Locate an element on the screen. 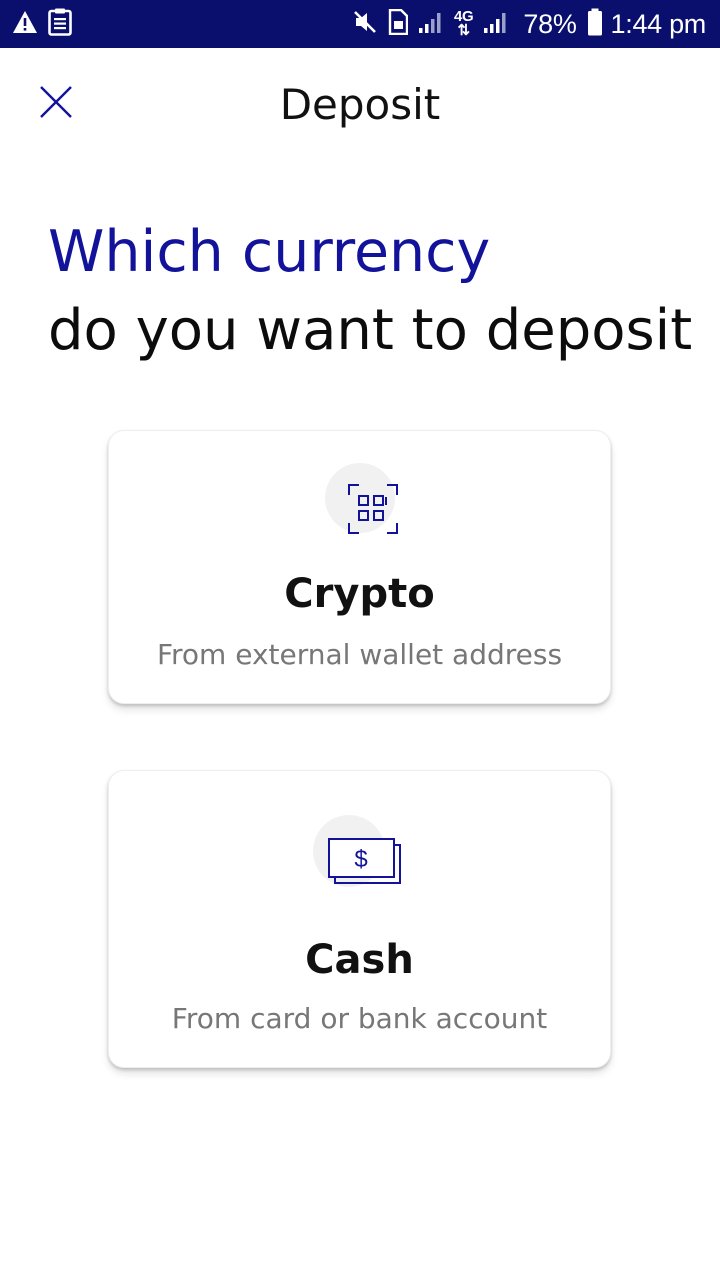 The width and height of the screenshot is (720, 1280). network-type: 4G ⇅ is located at coordinates (463, 23).